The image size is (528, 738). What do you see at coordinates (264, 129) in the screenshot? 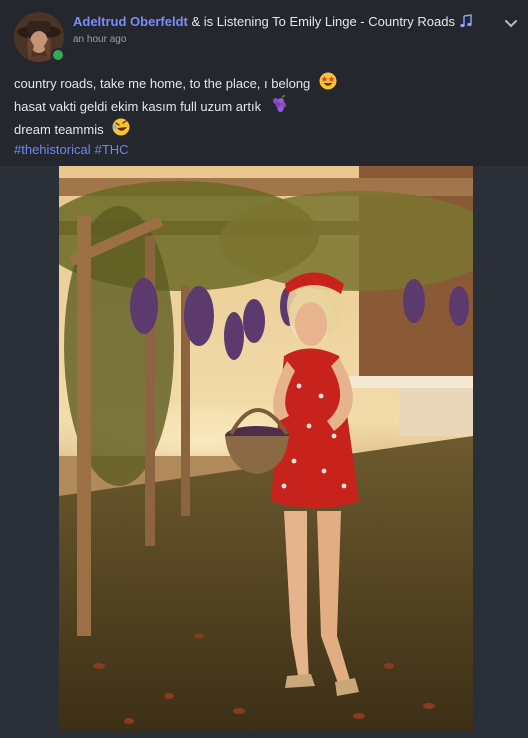
I see `post-line: dream teammis` at bounding box center [264, 129].